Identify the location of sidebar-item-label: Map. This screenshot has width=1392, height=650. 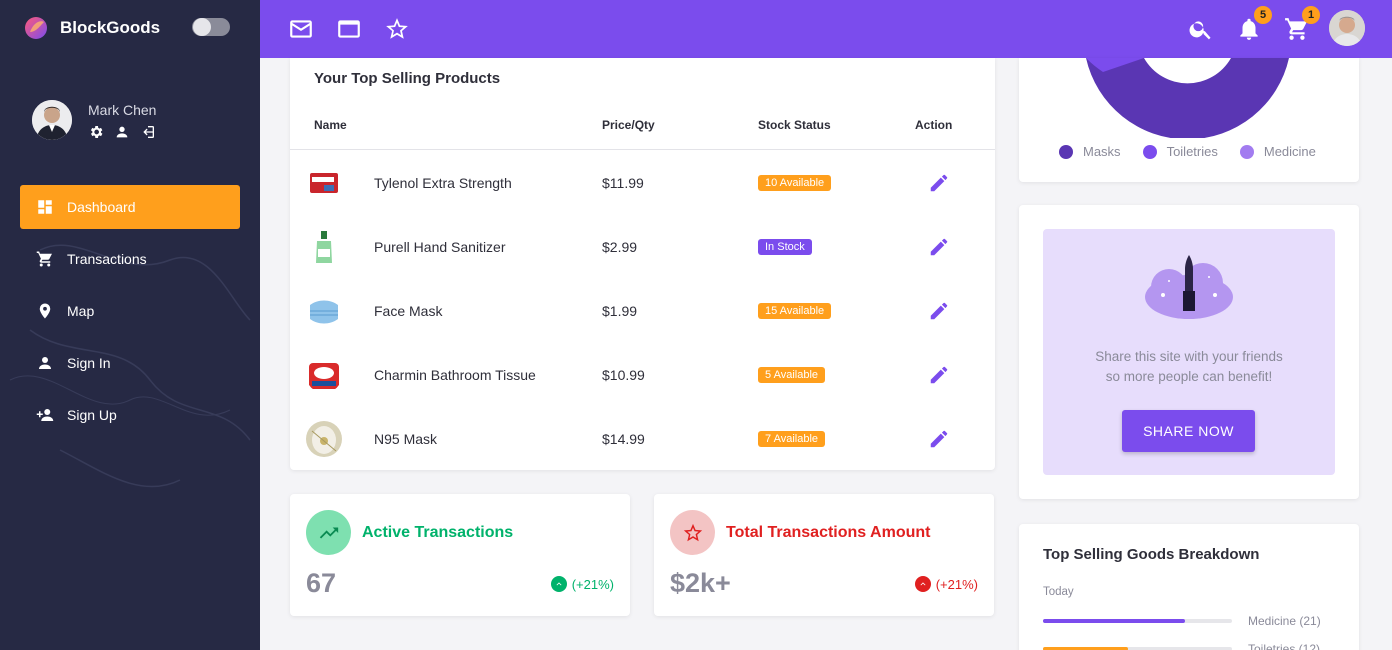
(81, 311).